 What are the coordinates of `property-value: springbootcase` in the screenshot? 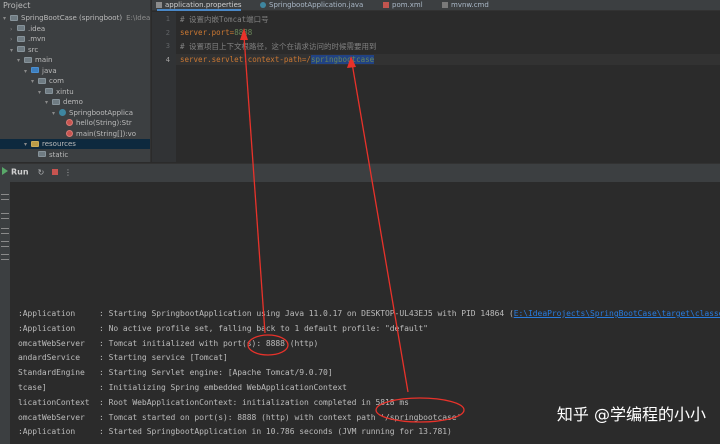 It's located at (342, 59).